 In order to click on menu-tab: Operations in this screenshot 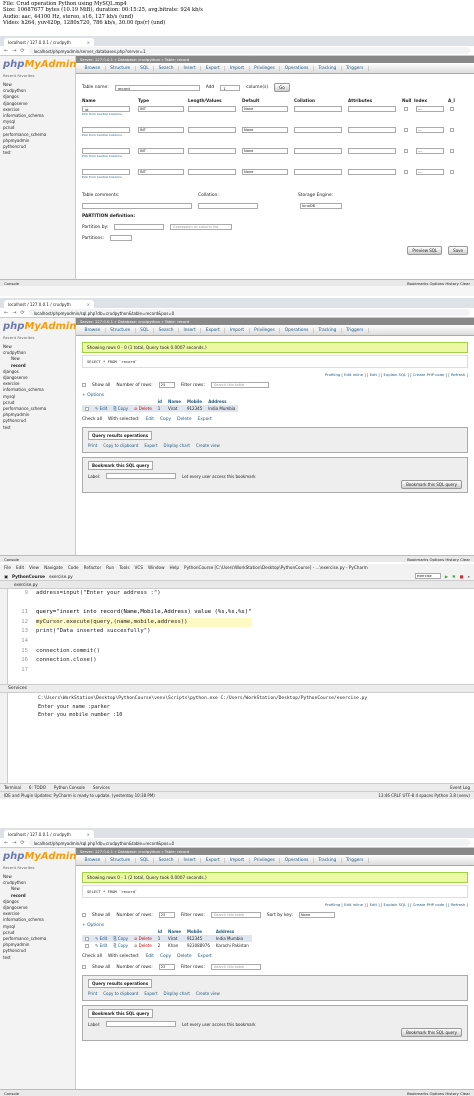, I will do `click(297, 330)`.